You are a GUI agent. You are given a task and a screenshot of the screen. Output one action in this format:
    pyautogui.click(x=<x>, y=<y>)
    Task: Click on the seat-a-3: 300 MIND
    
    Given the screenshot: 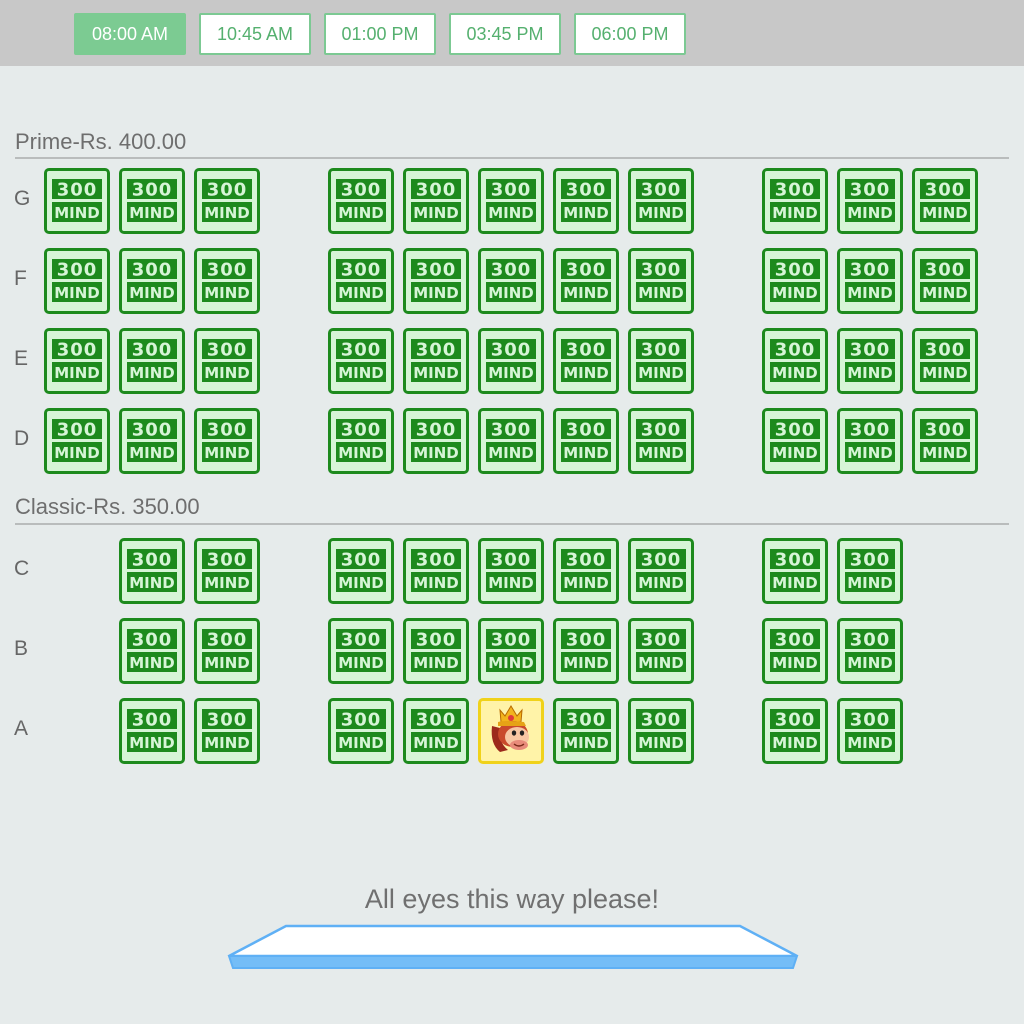 What is the action you would take?
    pyautogui.click(x=361, y=731)
    